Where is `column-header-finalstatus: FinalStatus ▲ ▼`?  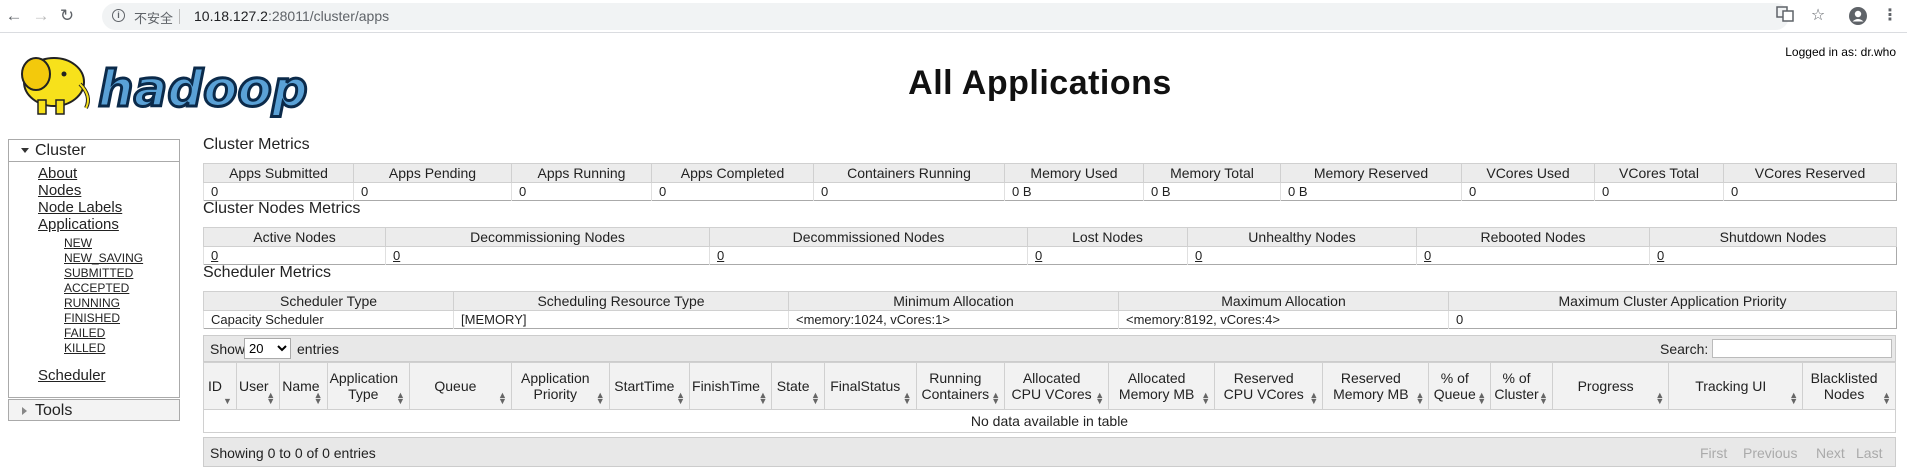
column-header-finalstatus: FinalStatus ▲ ▼ is located at coordinates (870, 386).